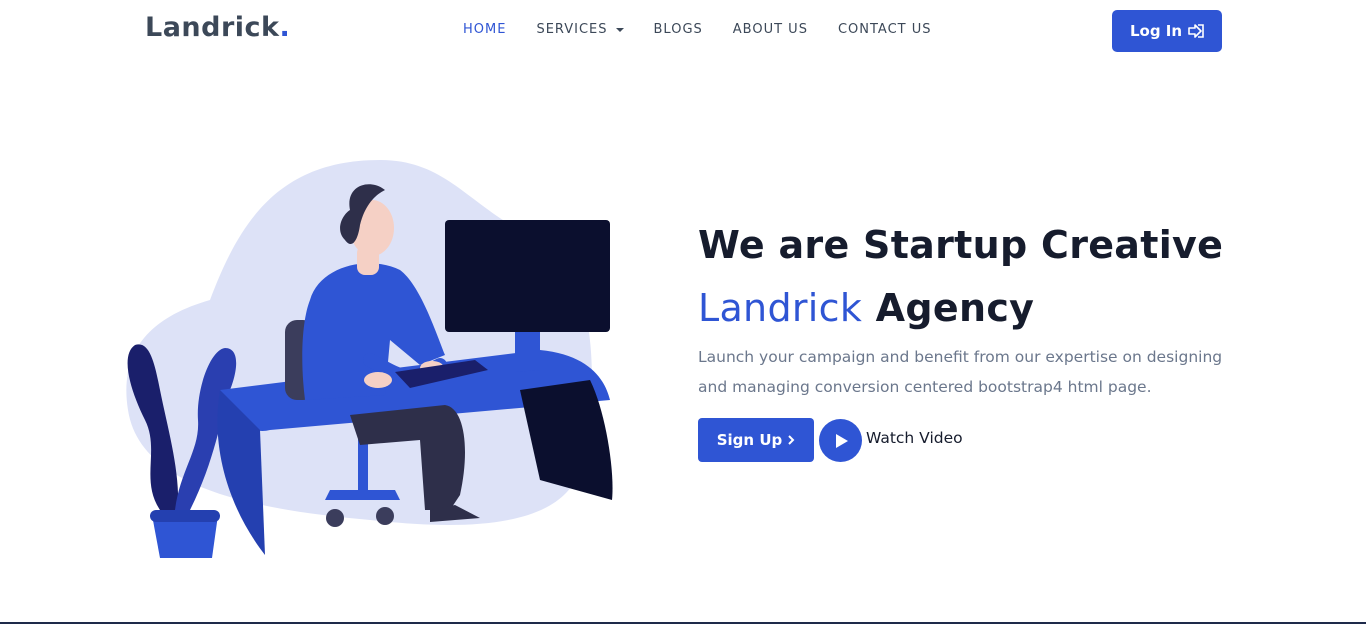 Image resolution: width=1366 pixels, height=624 pixels. I want to click on chevron-down-icon, so click(619, 29).